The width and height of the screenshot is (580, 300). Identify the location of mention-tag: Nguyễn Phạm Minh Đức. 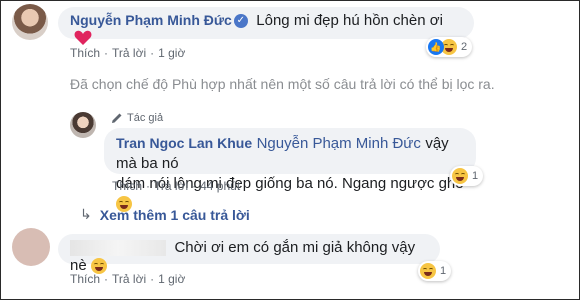
(339, 143).